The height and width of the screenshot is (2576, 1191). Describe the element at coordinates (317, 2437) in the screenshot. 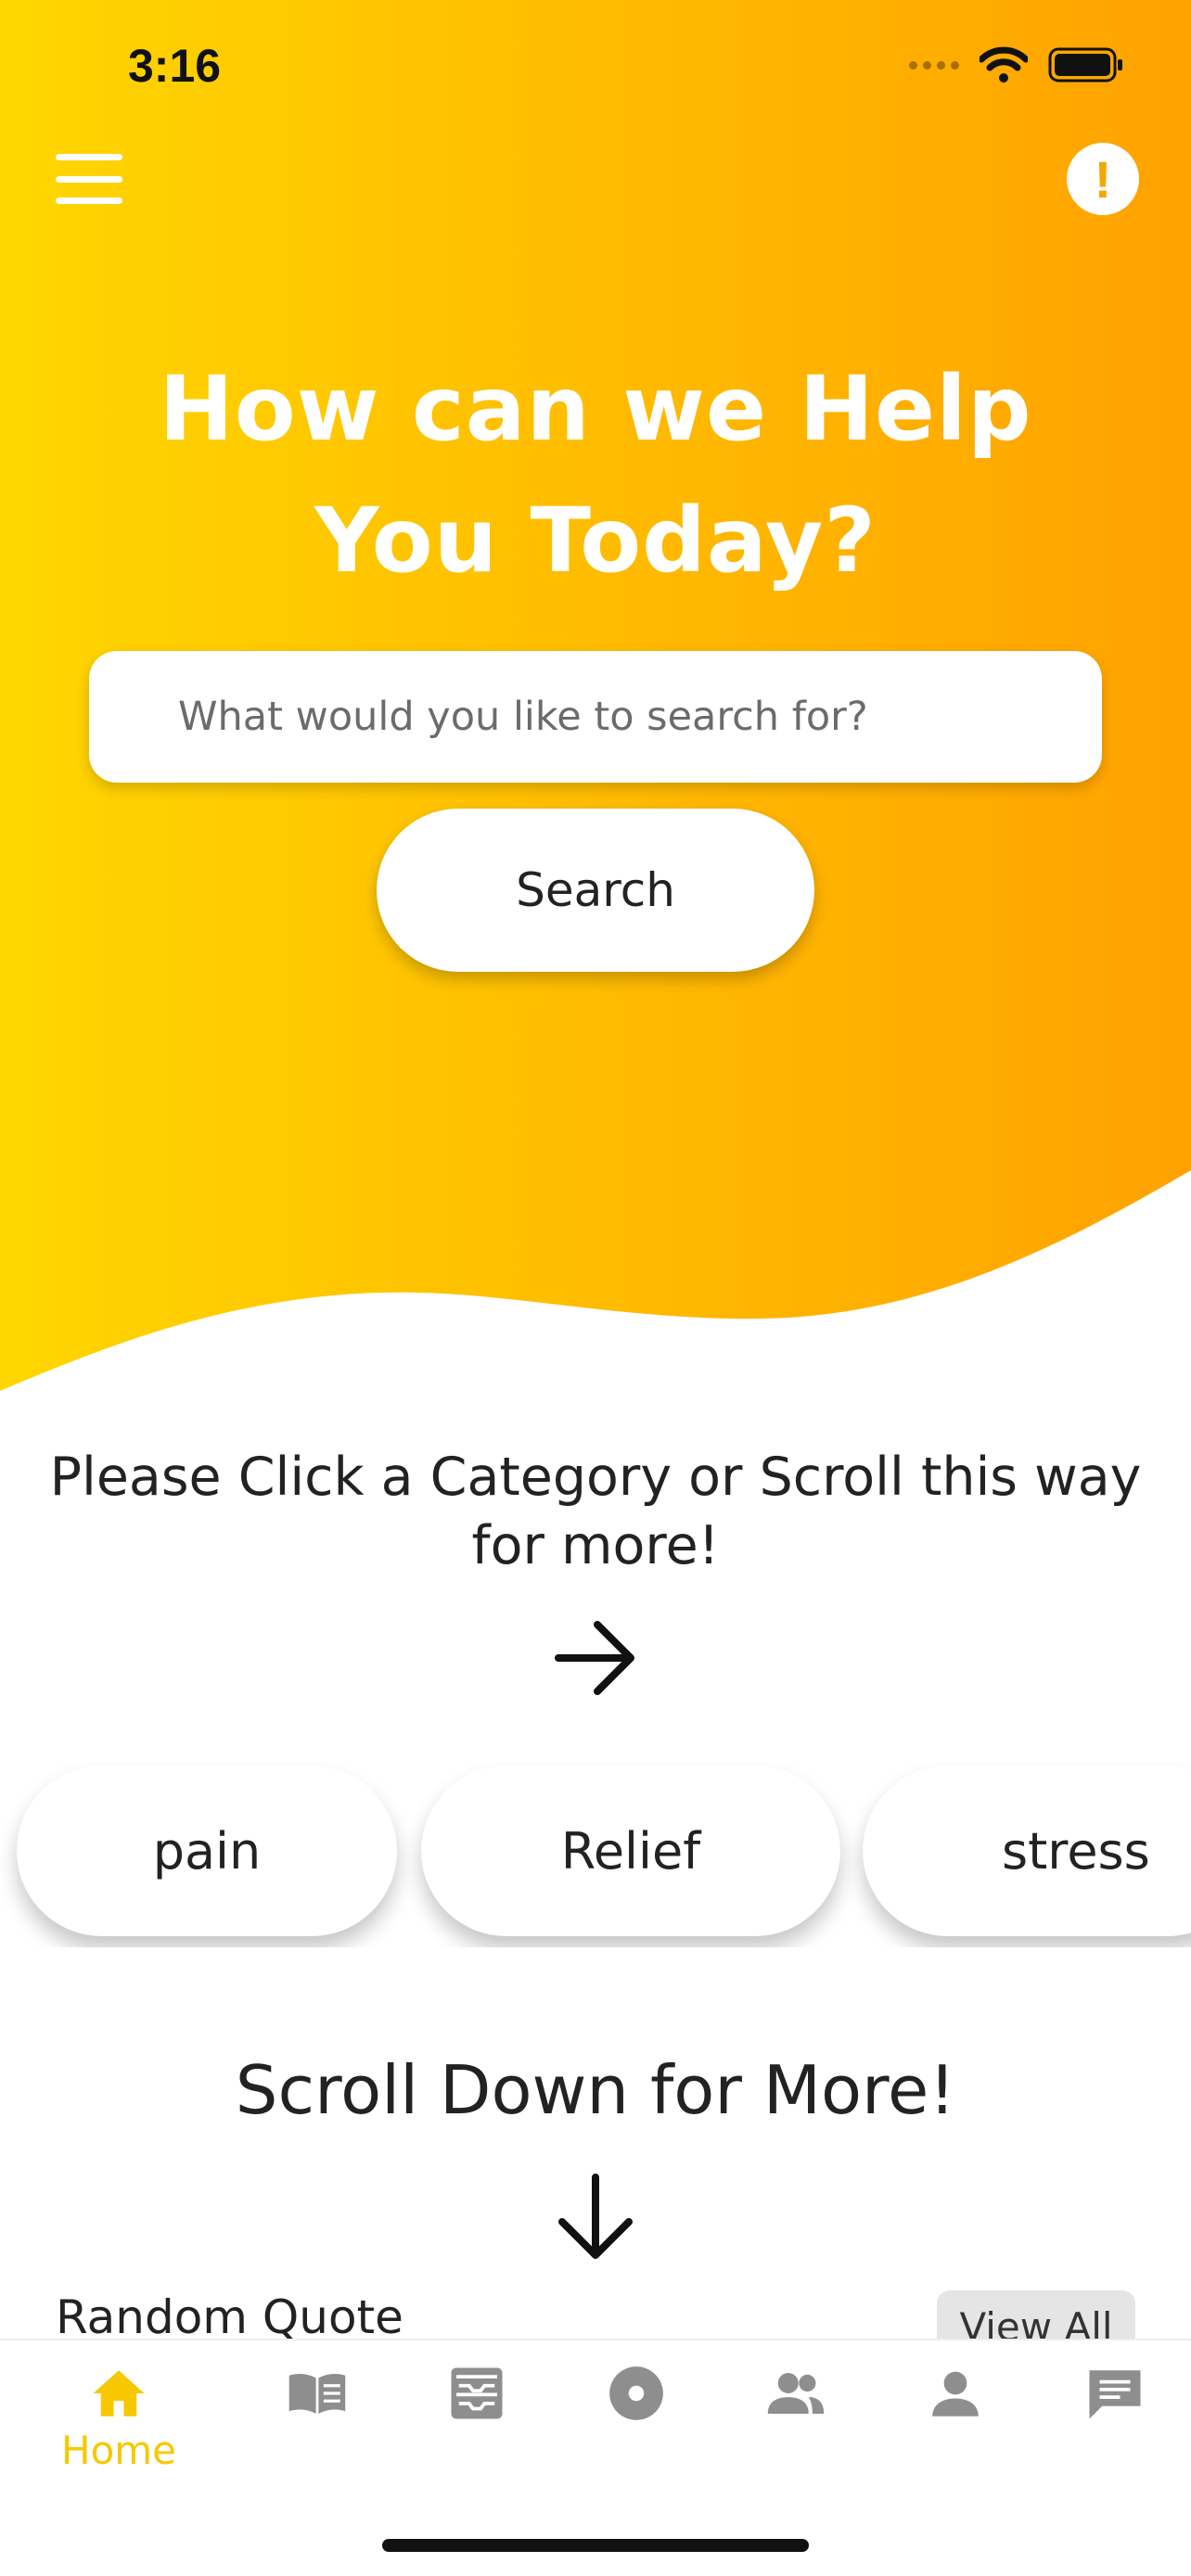

I see `tab-articles` at that location.